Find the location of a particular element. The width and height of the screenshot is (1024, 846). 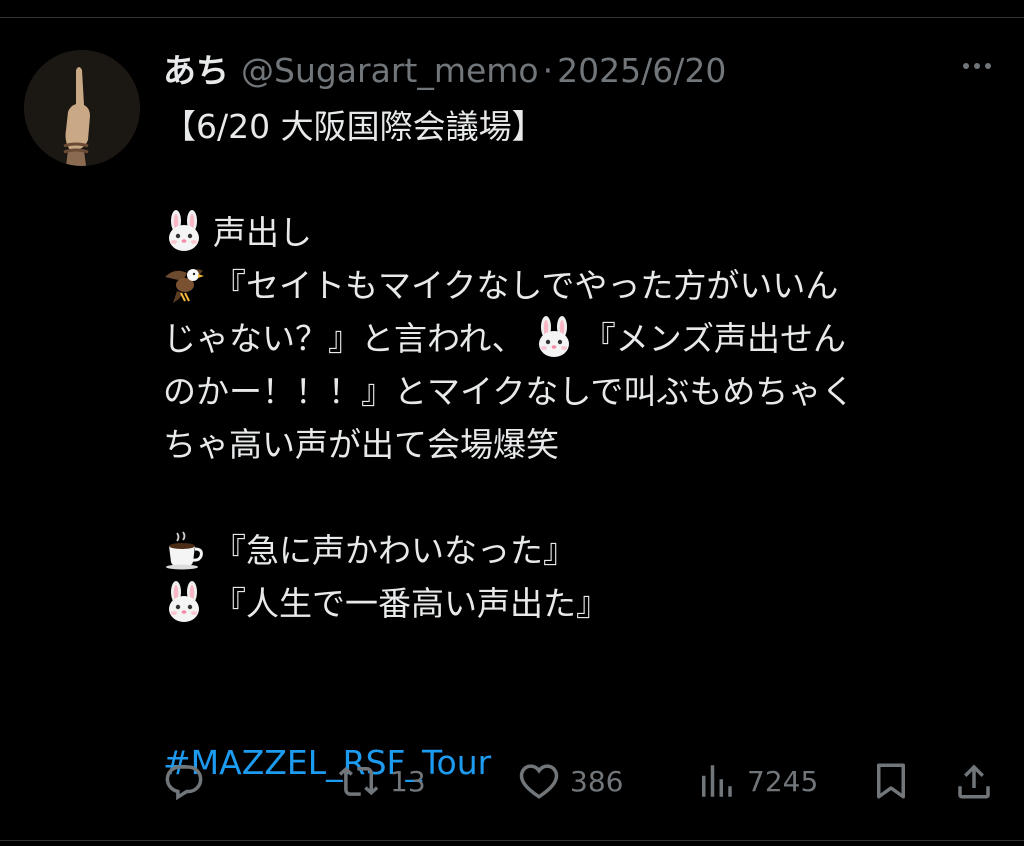

avatar is located at coordinates (82, 108).